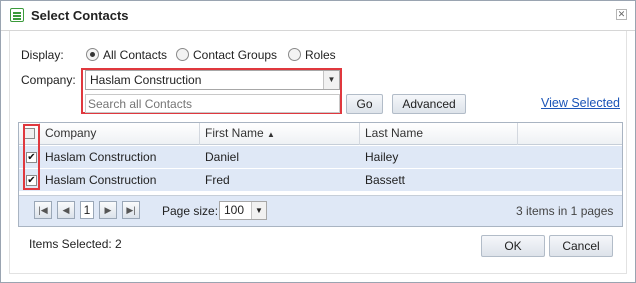  I want to click on contacts-list-icon, so click(17, 15).